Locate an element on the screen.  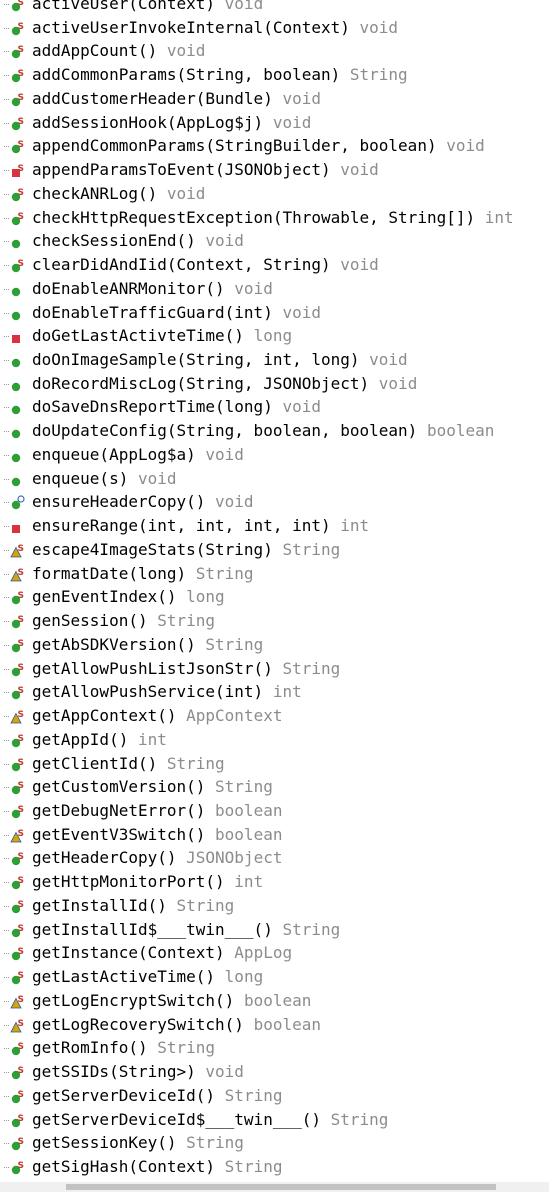
outline-item: SgetAppContext() AppContext is located at coordinates (274, 716).